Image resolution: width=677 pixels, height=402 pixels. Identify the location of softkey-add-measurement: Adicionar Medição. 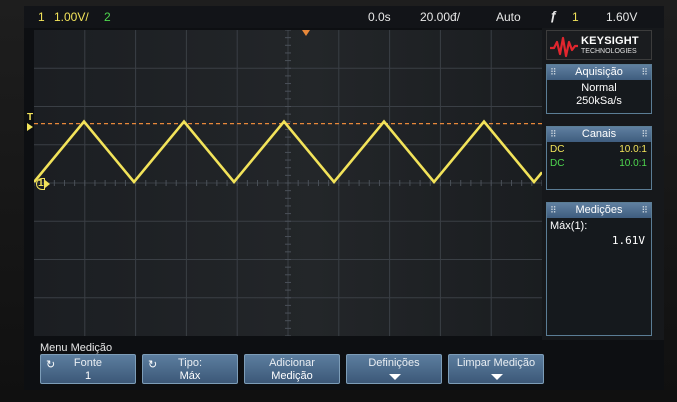
(292, 369).